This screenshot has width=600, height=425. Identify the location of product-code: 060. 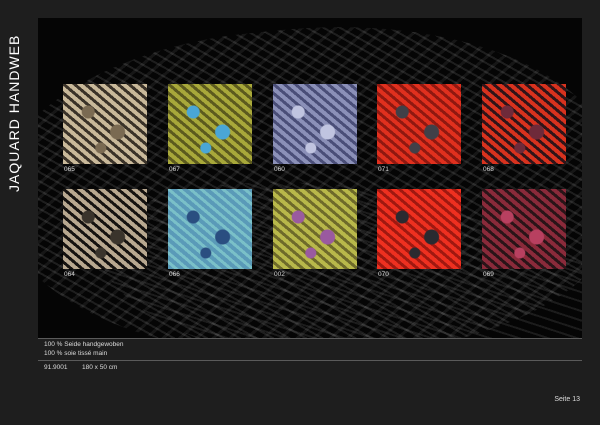
(279, 169).